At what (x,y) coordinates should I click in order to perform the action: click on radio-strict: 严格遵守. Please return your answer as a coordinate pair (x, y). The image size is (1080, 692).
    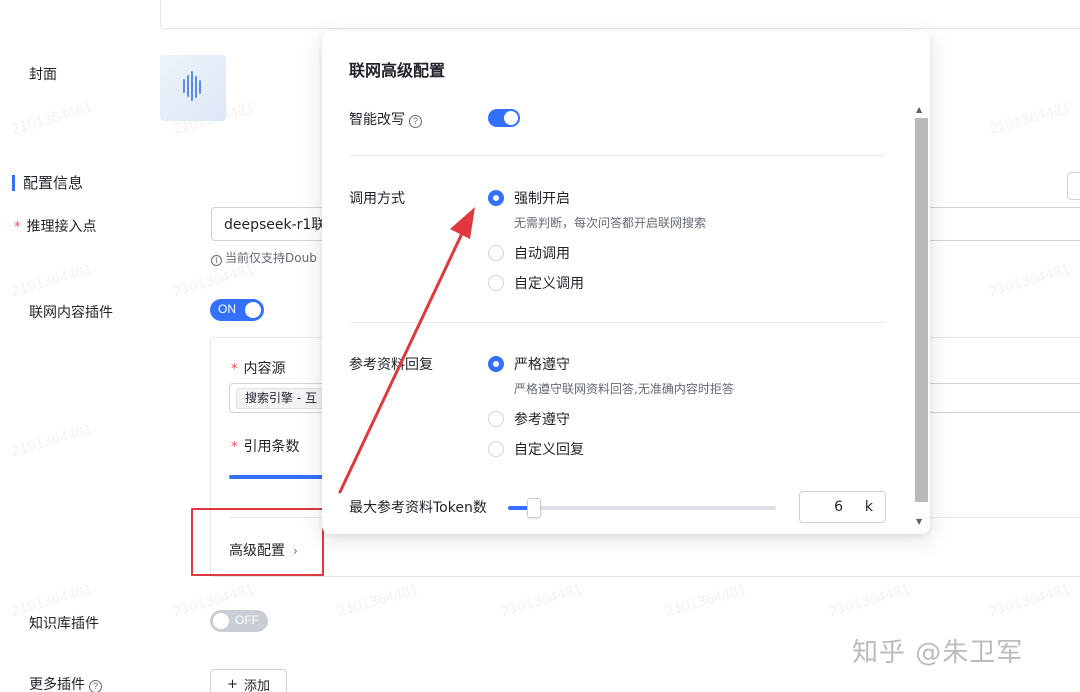
    Looking at the image, I should click on (529, 364).